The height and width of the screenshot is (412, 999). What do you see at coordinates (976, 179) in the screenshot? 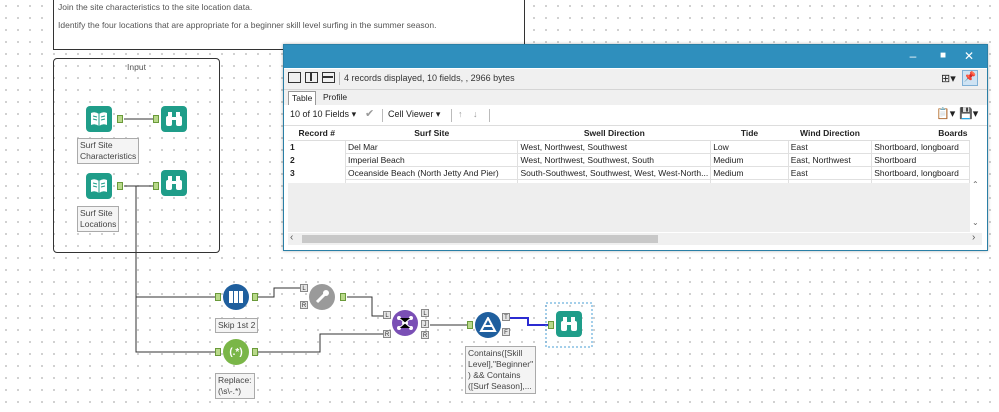
I see `vertical-scrollbar: ⌃ ⌄` at bounding box center [976, 179].